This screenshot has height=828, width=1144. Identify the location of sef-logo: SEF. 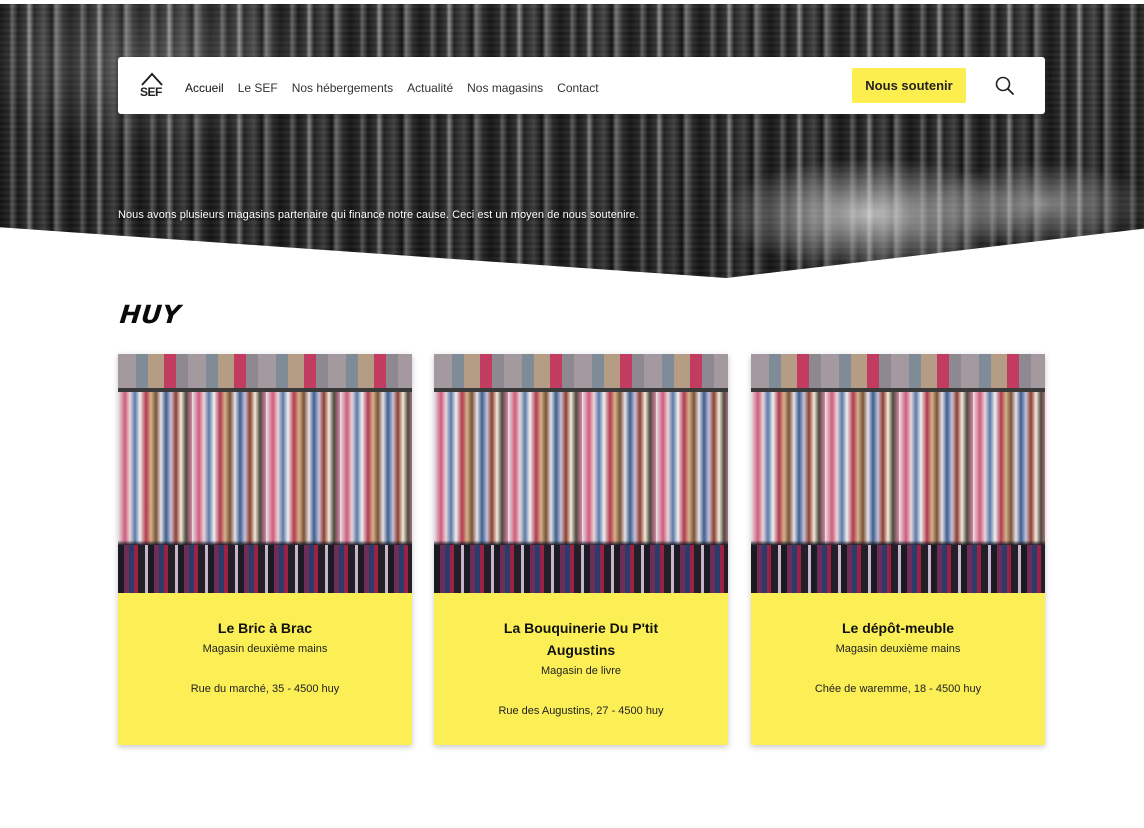
(152, 86).